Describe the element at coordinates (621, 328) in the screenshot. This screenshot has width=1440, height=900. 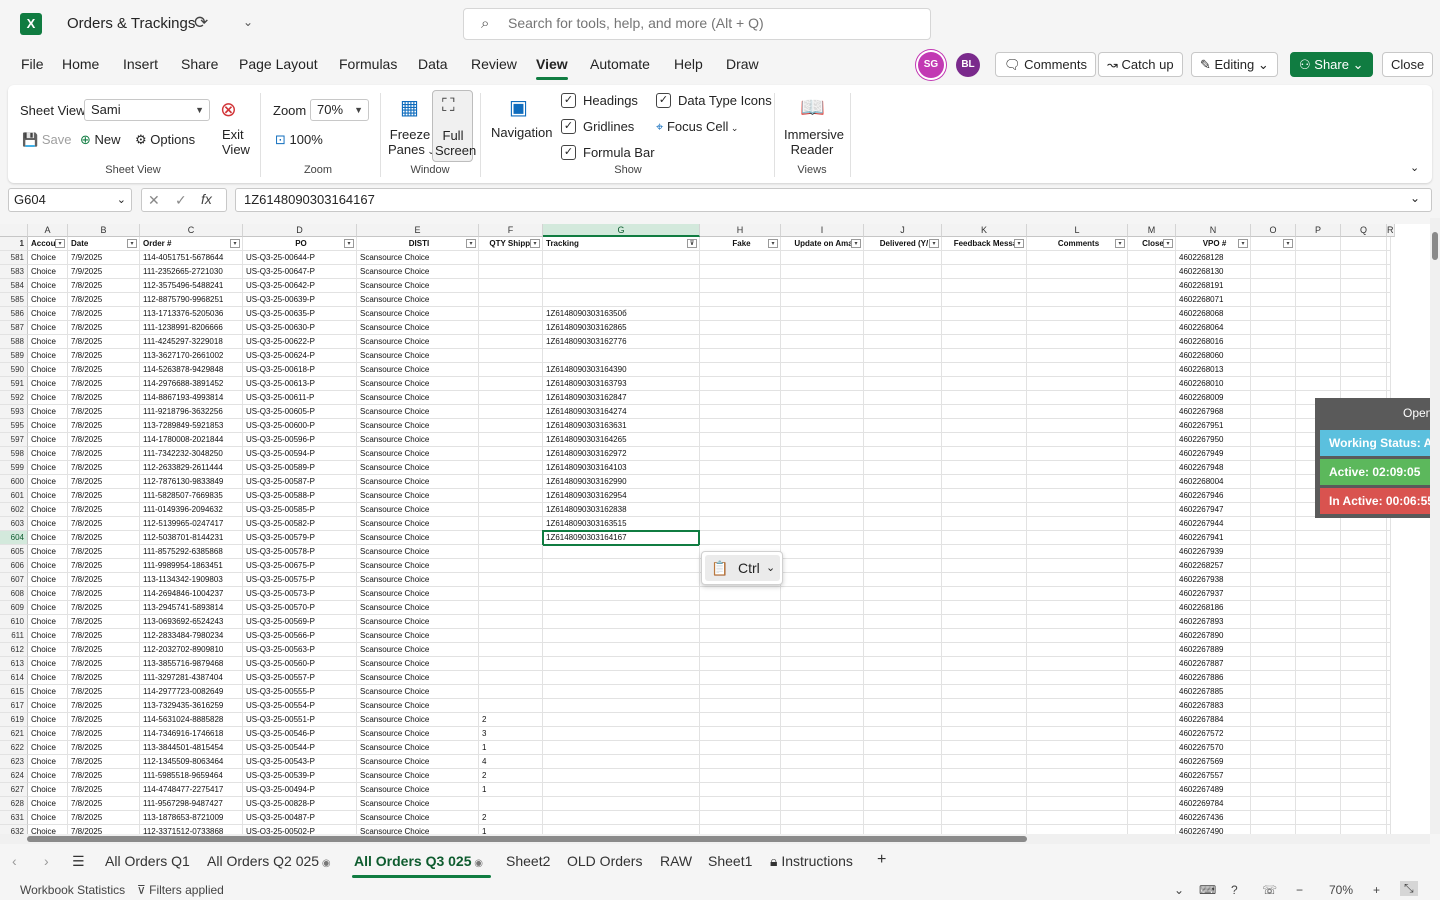
I see `grid-cell: 1Z6148090303162865` at that location.